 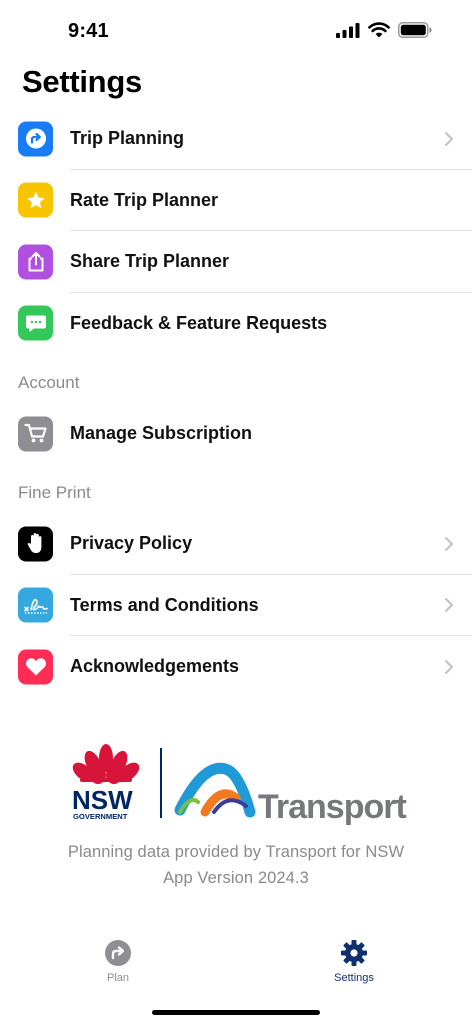 What do you see at coordinates (127, 138) in the screenshot?
I see `row-label: Trip Planning` at bounding box center [127, 138].